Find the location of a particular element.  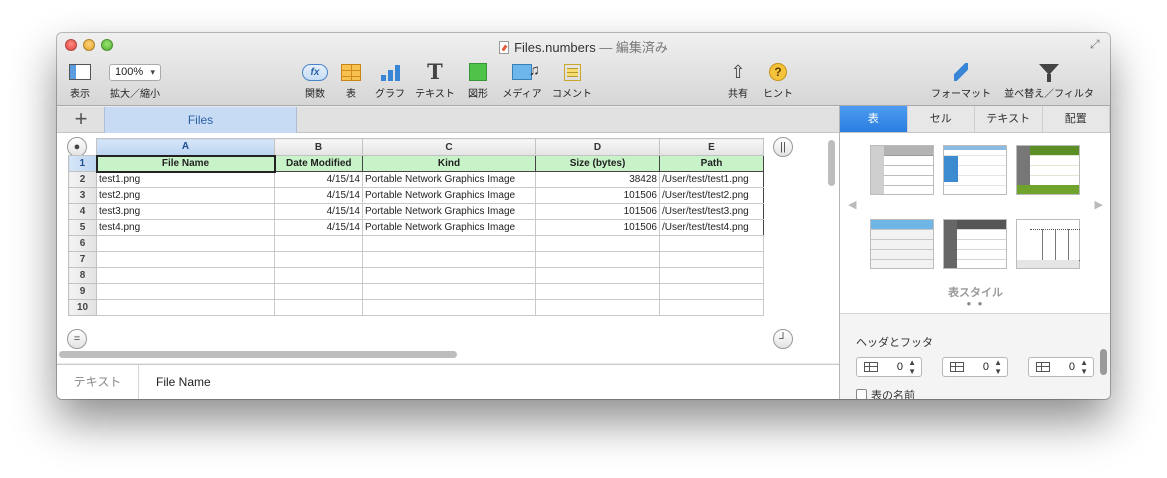

footer-rows-stepper: 0 ▲ ▼ is located at coordinates (1061, 367).